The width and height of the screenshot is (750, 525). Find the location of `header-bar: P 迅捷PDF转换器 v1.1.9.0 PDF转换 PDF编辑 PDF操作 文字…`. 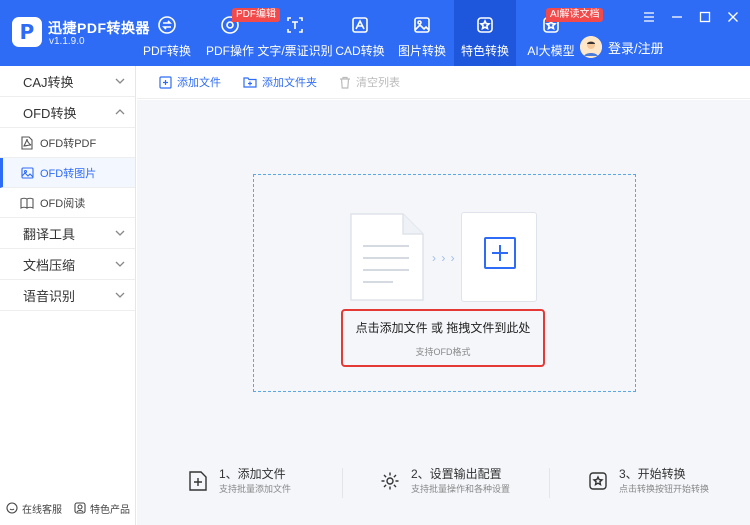

header-bar: P 迅捷PDF转换器 v1.1.9.0 PDF转换 PDF编辑 PDF操作 文字… is located at coordinates (375, 33).